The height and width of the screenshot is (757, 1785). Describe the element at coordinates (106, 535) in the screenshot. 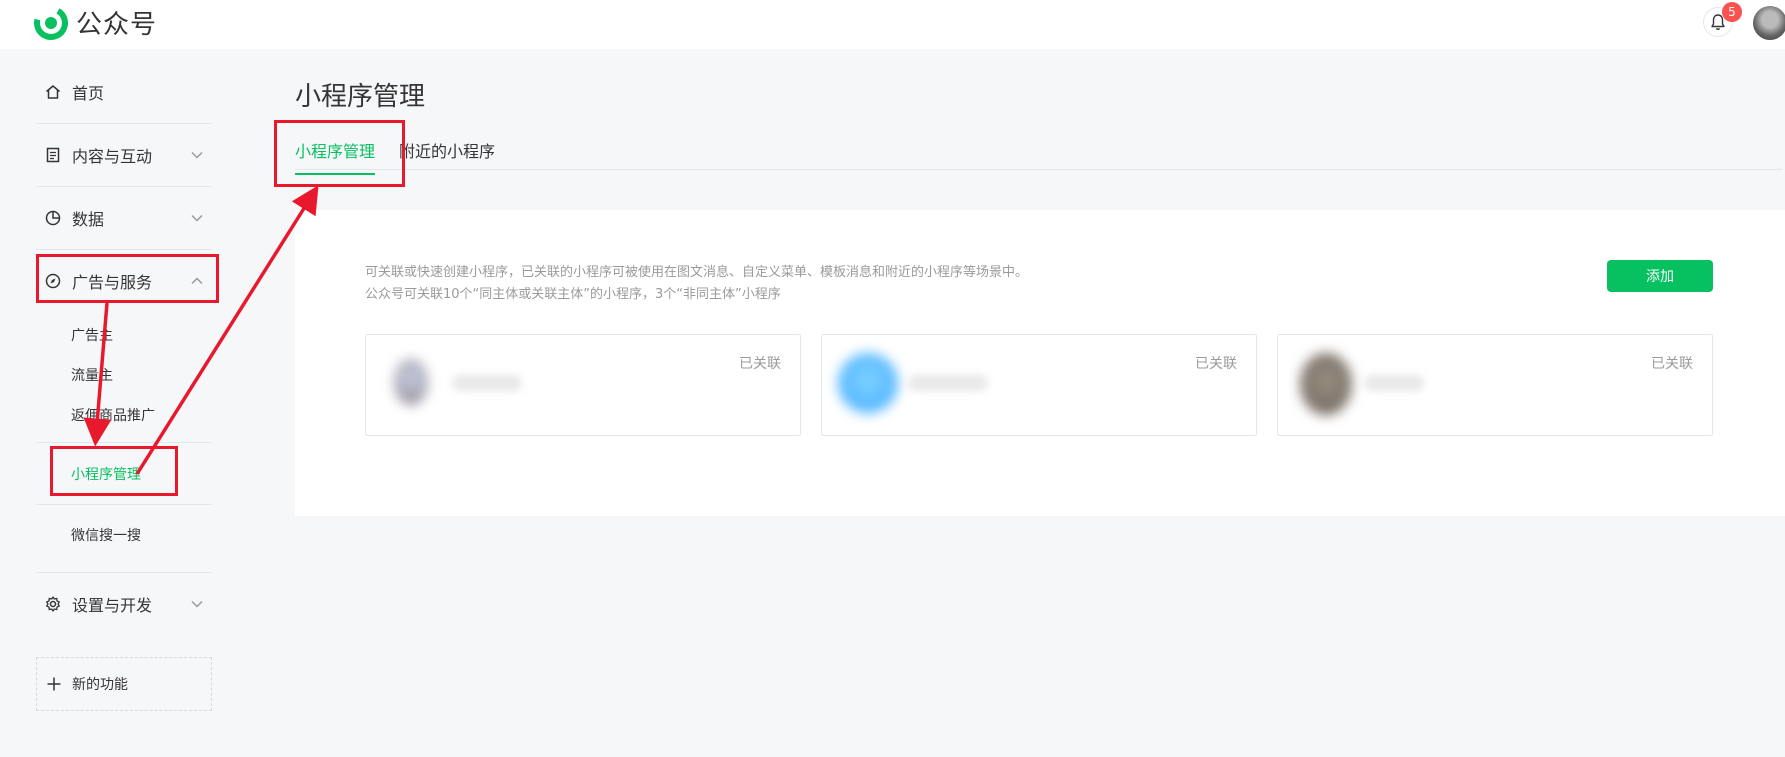

I see `sidebar-subitem-wechat-search: 微信搜一搜` at that location.